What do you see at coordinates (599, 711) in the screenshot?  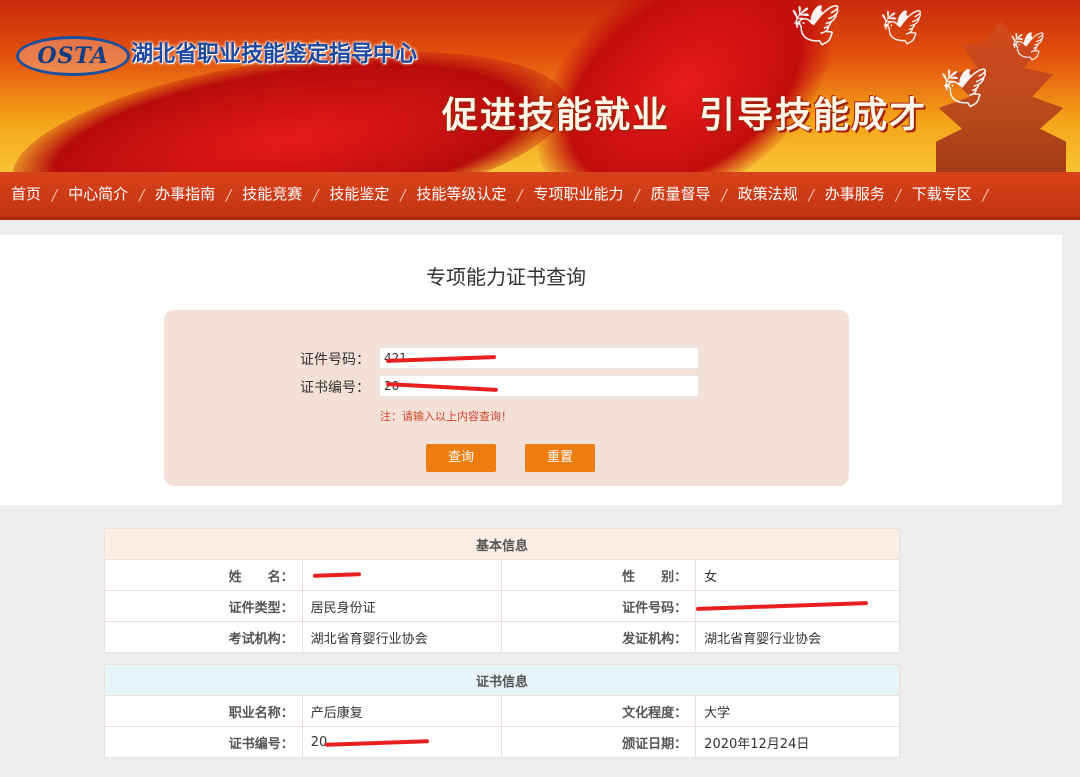 I see `education-label: 文化程度：` at bounding box center [599, 711].